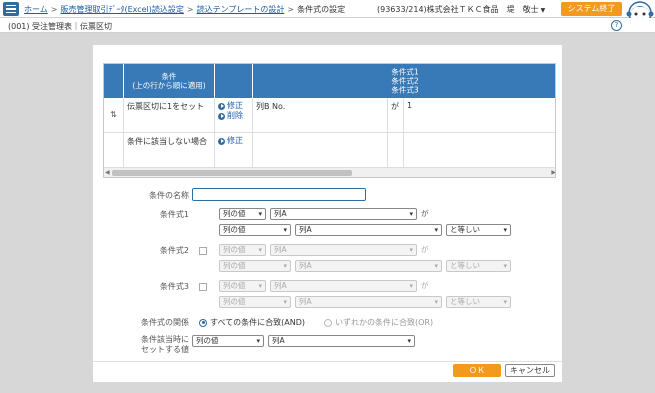  I want to click on expr2-label: 条件式2, so click(174, 250).